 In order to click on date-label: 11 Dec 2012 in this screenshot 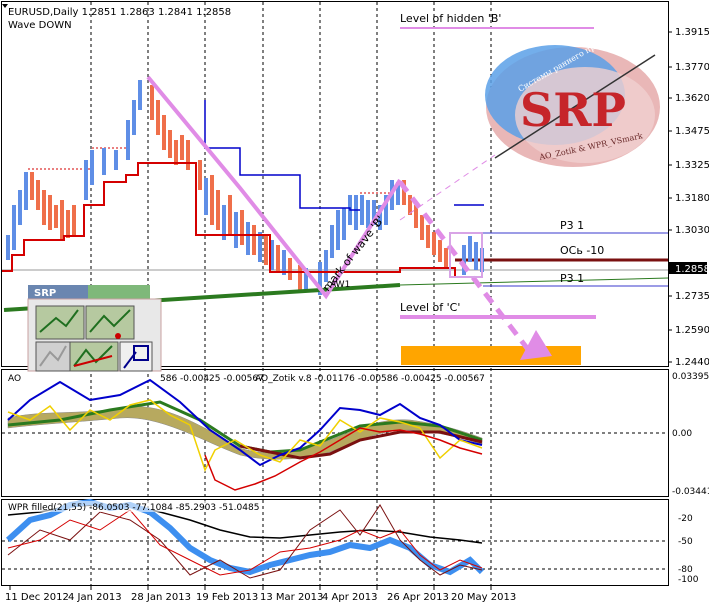, I will do `click(37, 597)`.